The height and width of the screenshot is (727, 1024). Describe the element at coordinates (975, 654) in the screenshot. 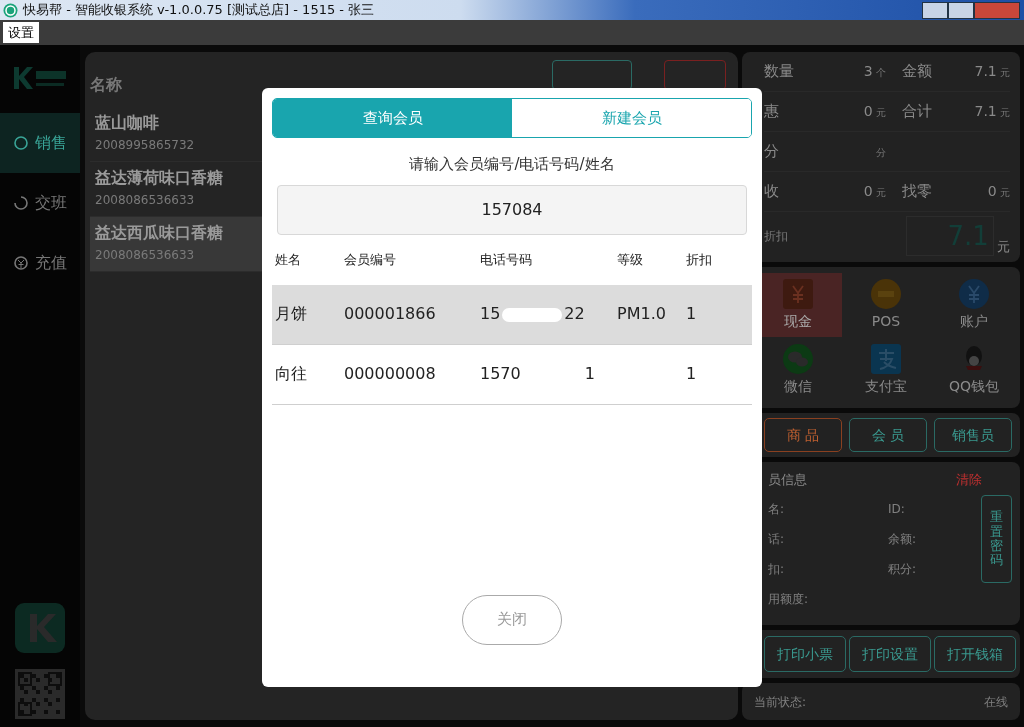

I see `print-button: 打开钱箱` at that location.